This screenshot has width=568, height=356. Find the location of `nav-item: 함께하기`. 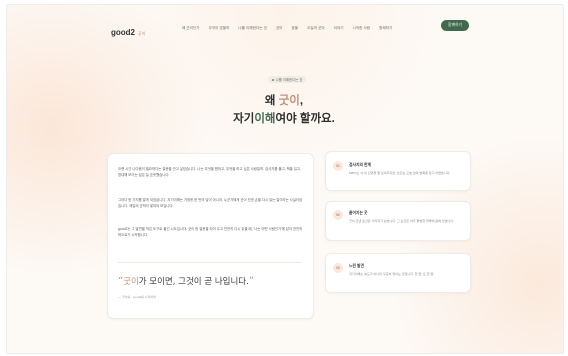

nav-item: 함께하기 is located at coordinates (385, 28).